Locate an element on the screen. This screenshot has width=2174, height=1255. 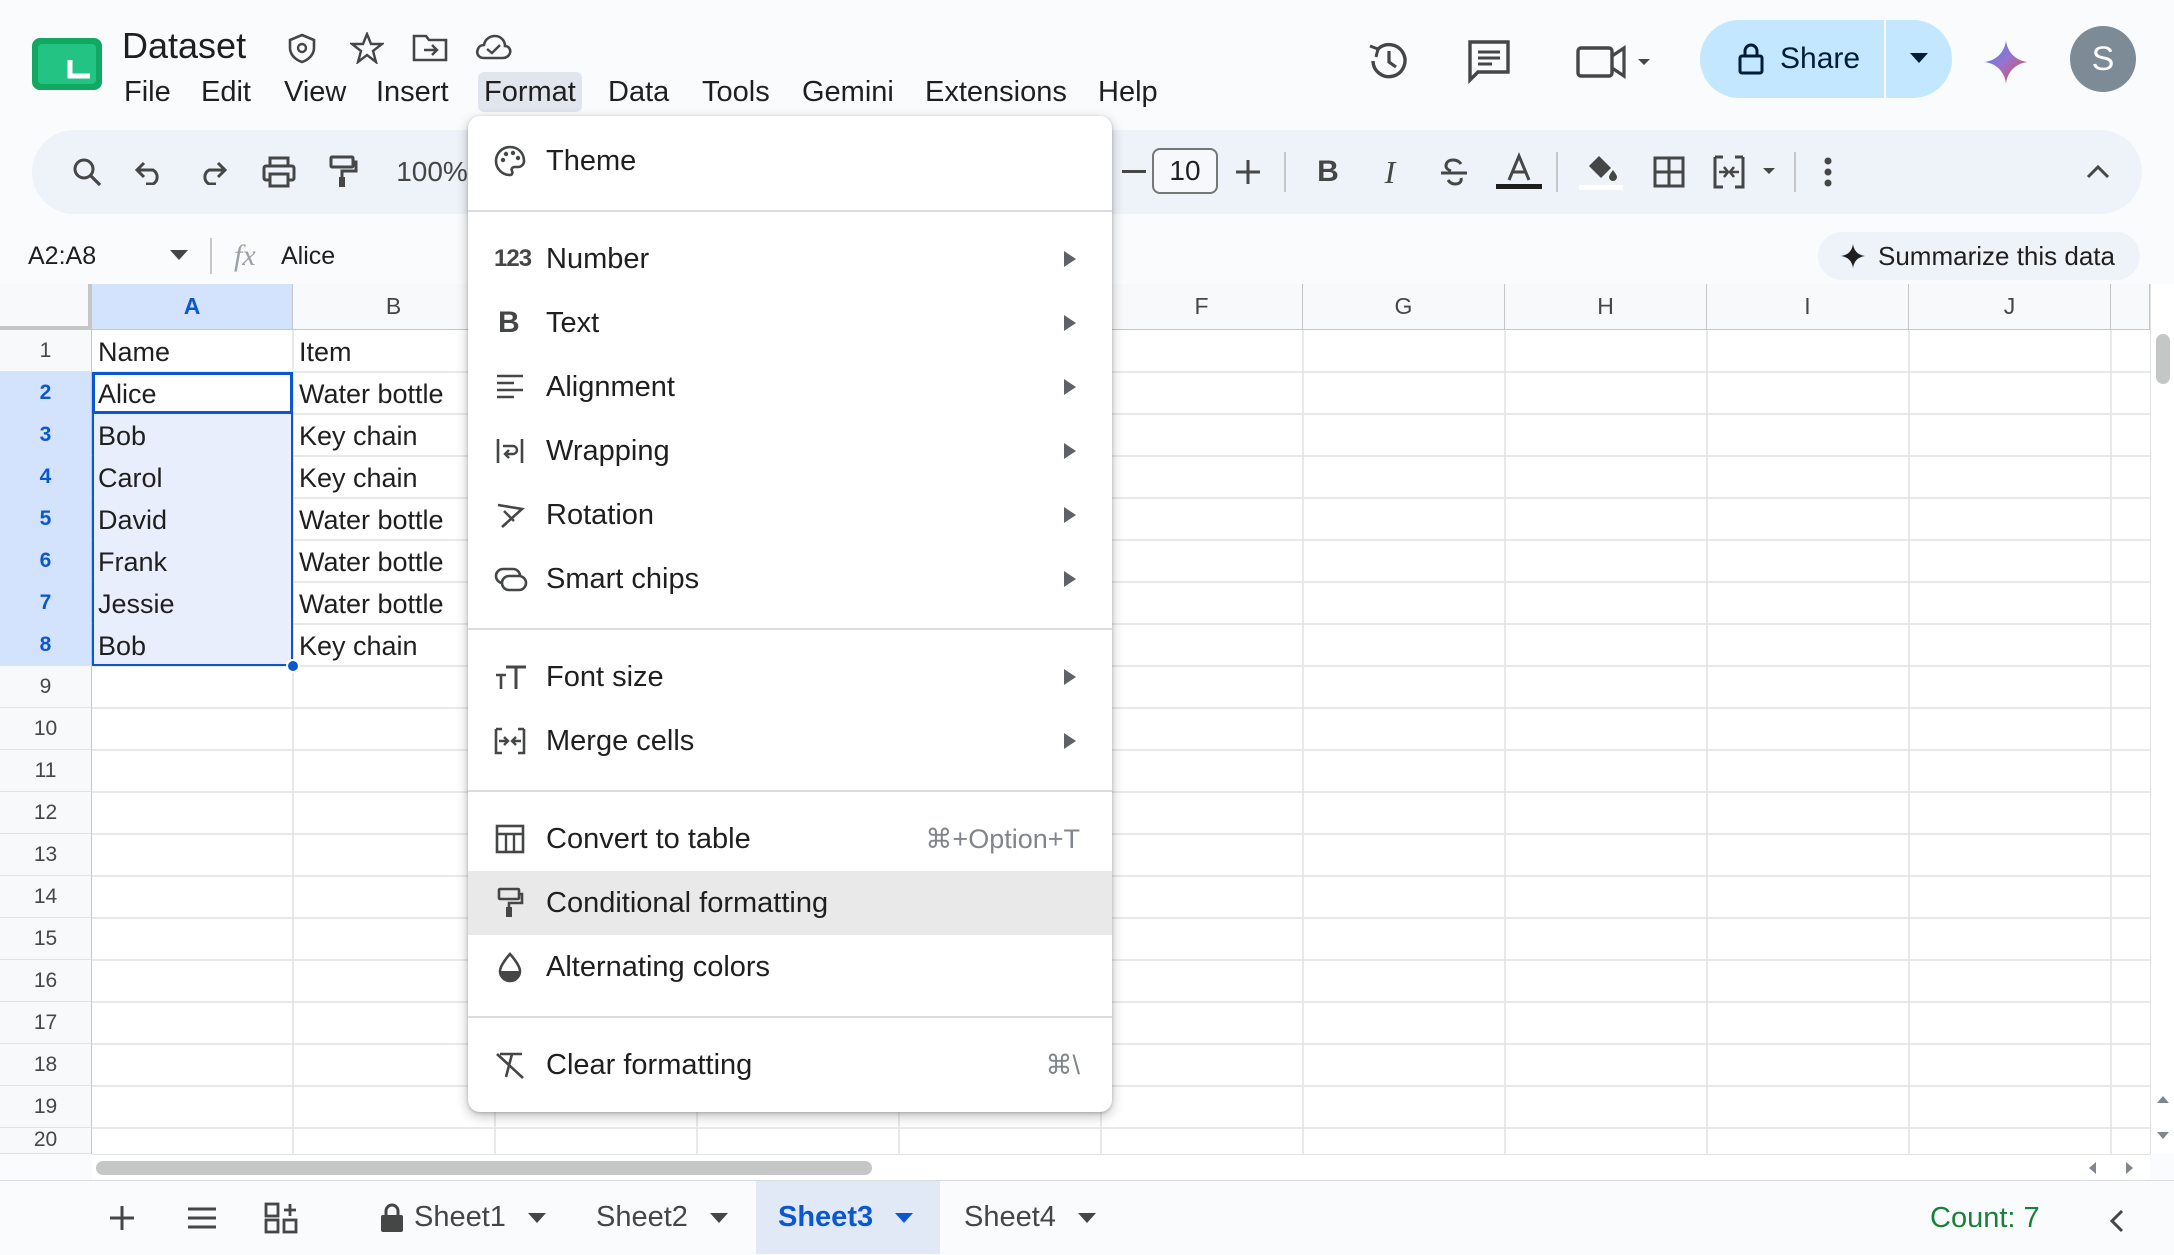
tab-sheet2: Sheet2 is located at coordinates (662, 1217).